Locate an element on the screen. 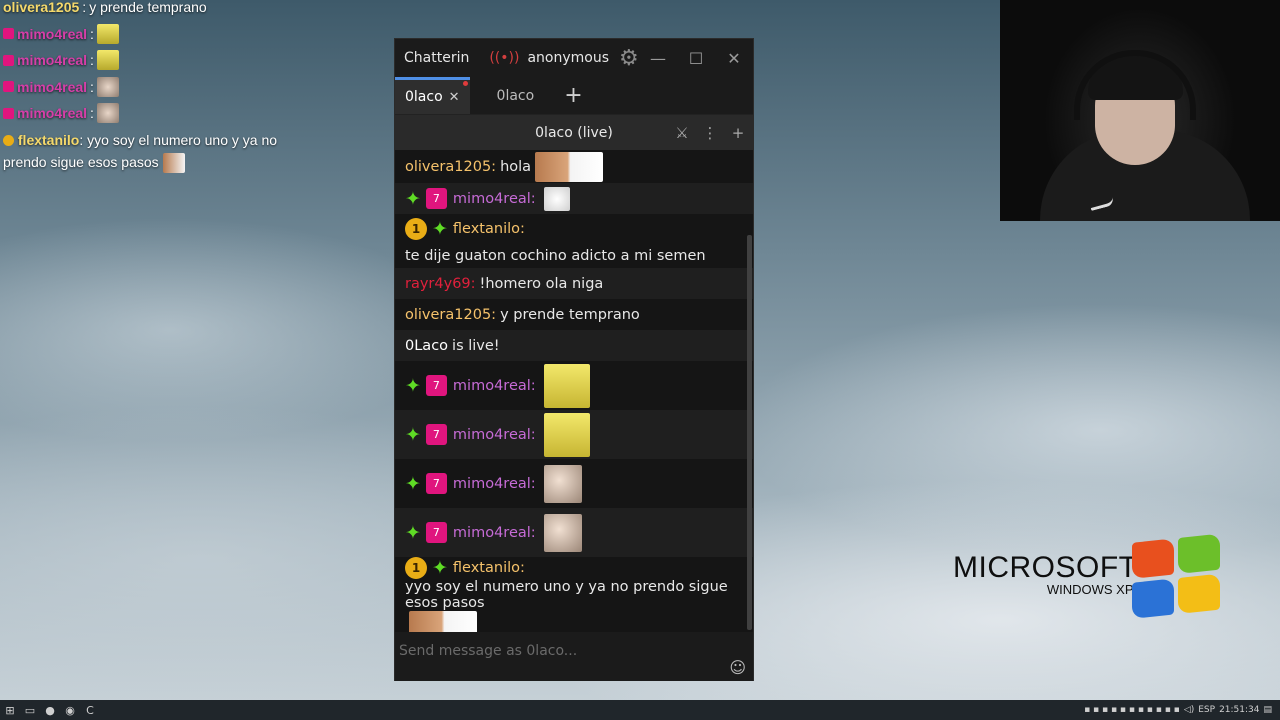 The height and width of the screenshot is (720, 1280). title-bar: Chatterin ((•)) anonymous ⚙ — ☐ ✕ is located at coordinates (574, 58).